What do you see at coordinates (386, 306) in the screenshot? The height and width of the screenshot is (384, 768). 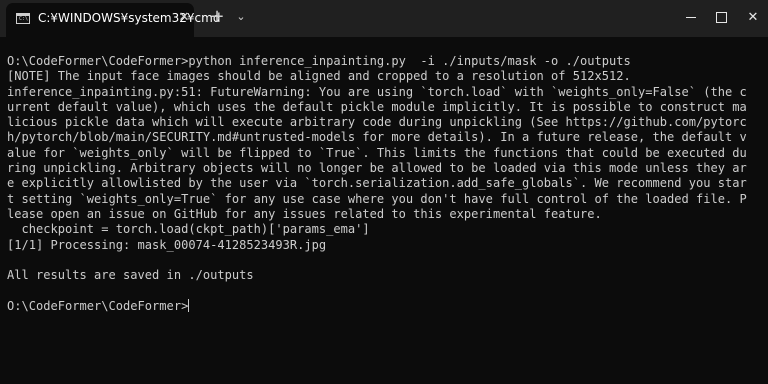 I see `command-prompt: O:\CodeFormer\CodeFormer>` at bounding box center [386, 306].